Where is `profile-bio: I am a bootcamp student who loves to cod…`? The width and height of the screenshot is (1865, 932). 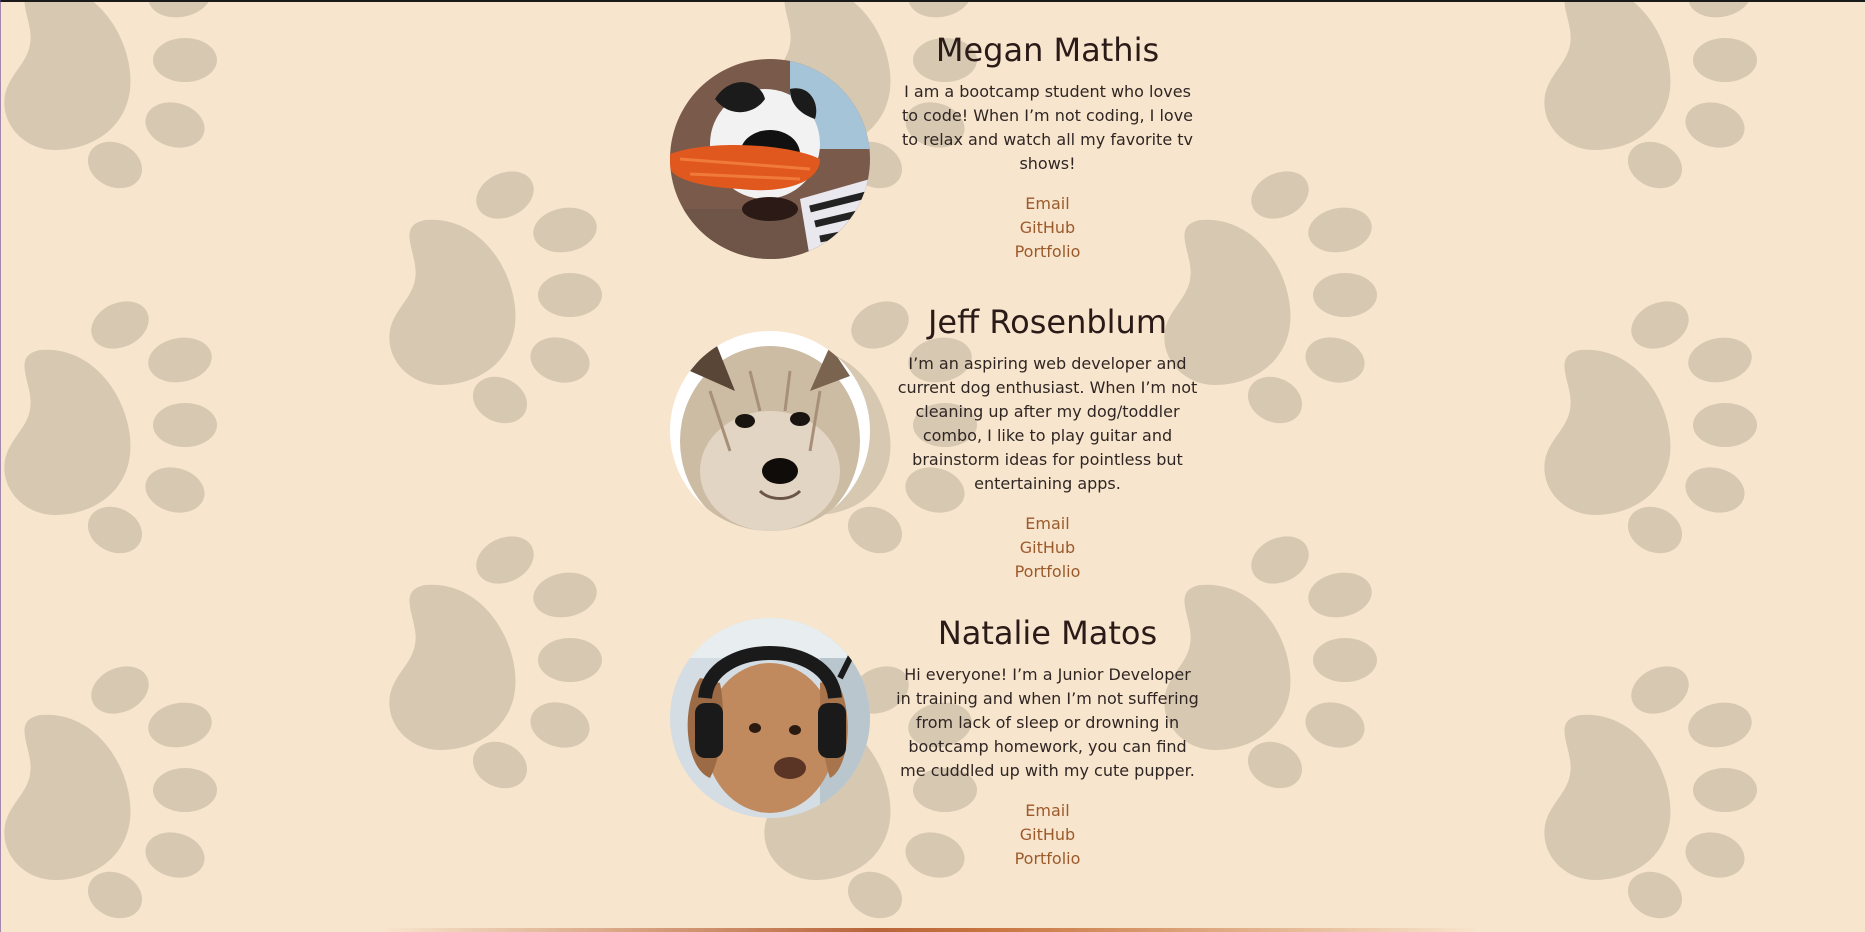
profile-bio: I am a bootcamp student who loves to cod… is located at coordinates (1047, 127).